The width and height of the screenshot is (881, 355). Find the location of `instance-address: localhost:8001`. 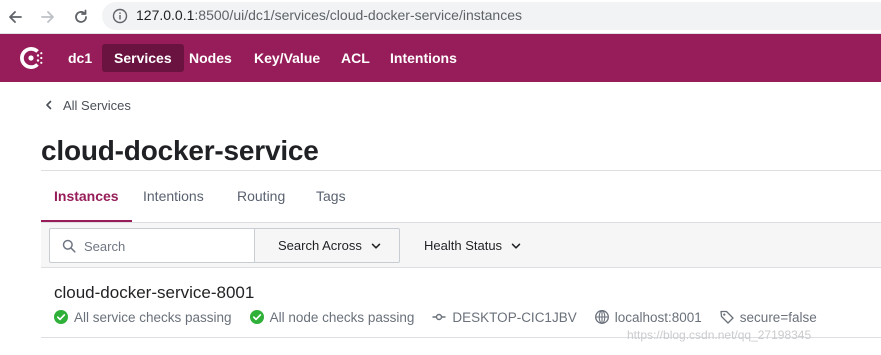

instance-address: localhost:8001 is located at coordinates (658, 317).